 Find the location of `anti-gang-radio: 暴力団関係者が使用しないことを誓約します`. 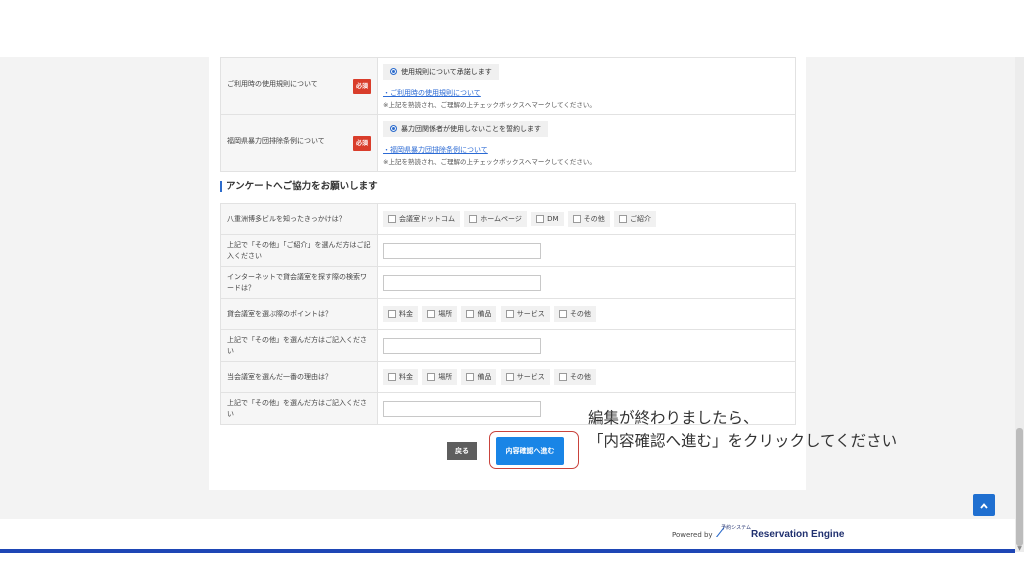

anti-gang-radio: 暴力団関係者が使用しないことを誓約します is located at coordinates (465, 128).